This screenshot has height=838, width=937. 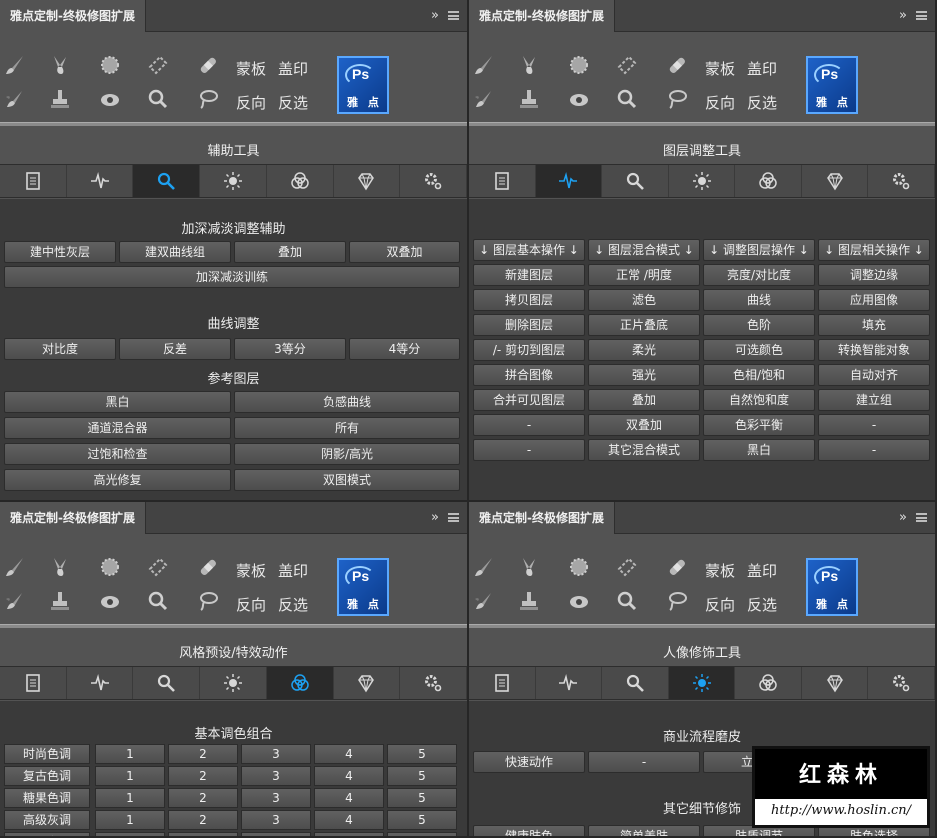 What do you see at coordinates (874, 300) in the screenshot?
I see `layer-action-button: 应用图像` at bounding box center [874, 300].